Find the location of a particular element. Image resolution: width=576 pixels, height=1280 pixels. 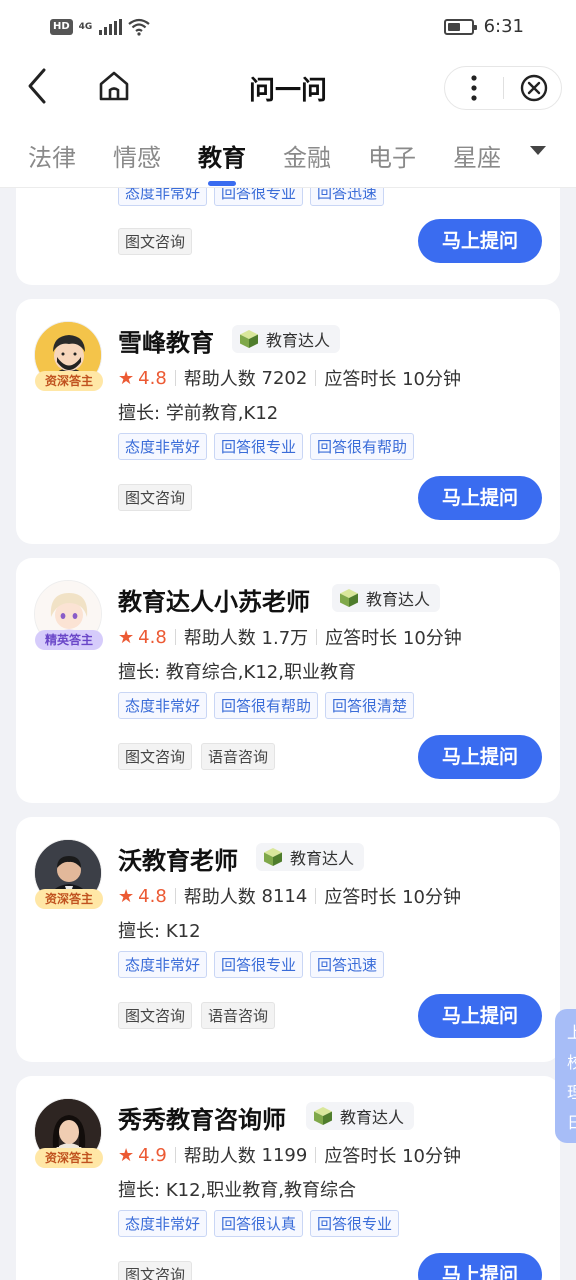

mini-program-capsule is located at coordinates (503, 88).